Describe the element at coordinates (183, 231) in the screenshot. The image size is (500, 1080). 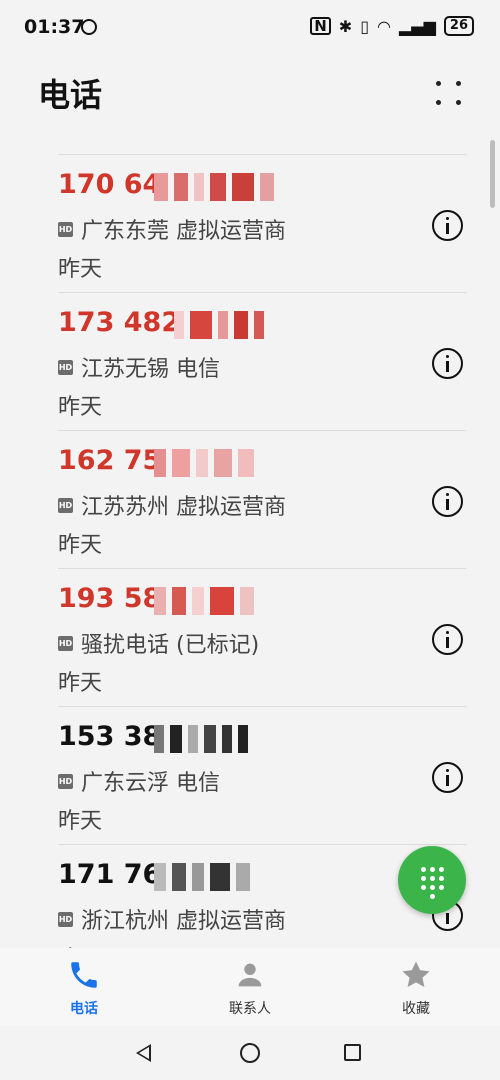
I see `caller-location: 广东东莞 虚拟运营商` at that location.